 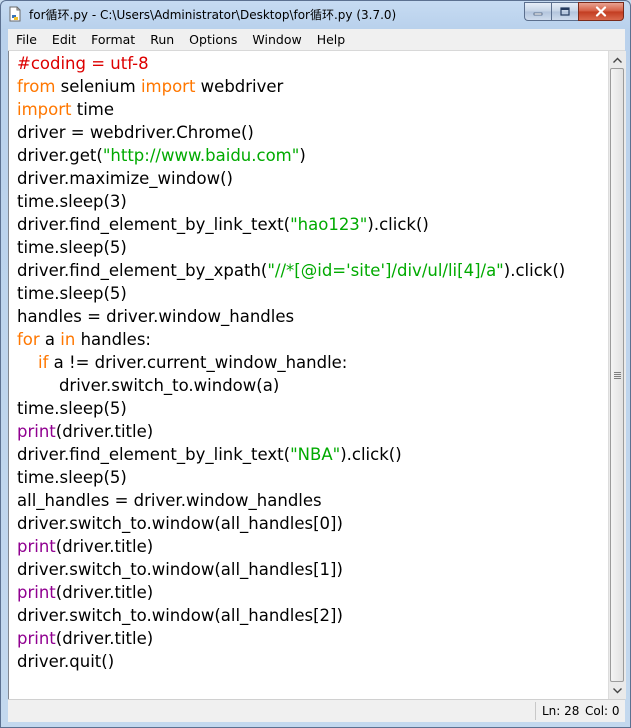 What do you see at coordinates (212, 39) in the screenshot?
I see `menu-options: Options` at bounding box center [212, 39].